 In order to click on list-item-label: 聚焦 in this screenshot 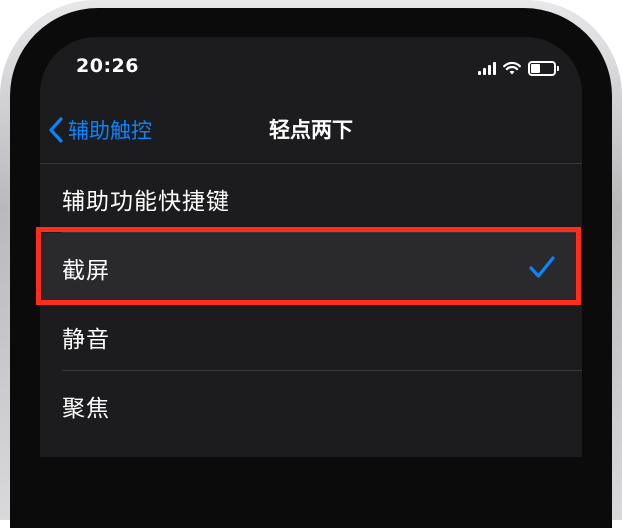, I will do `click(86, 408)`.